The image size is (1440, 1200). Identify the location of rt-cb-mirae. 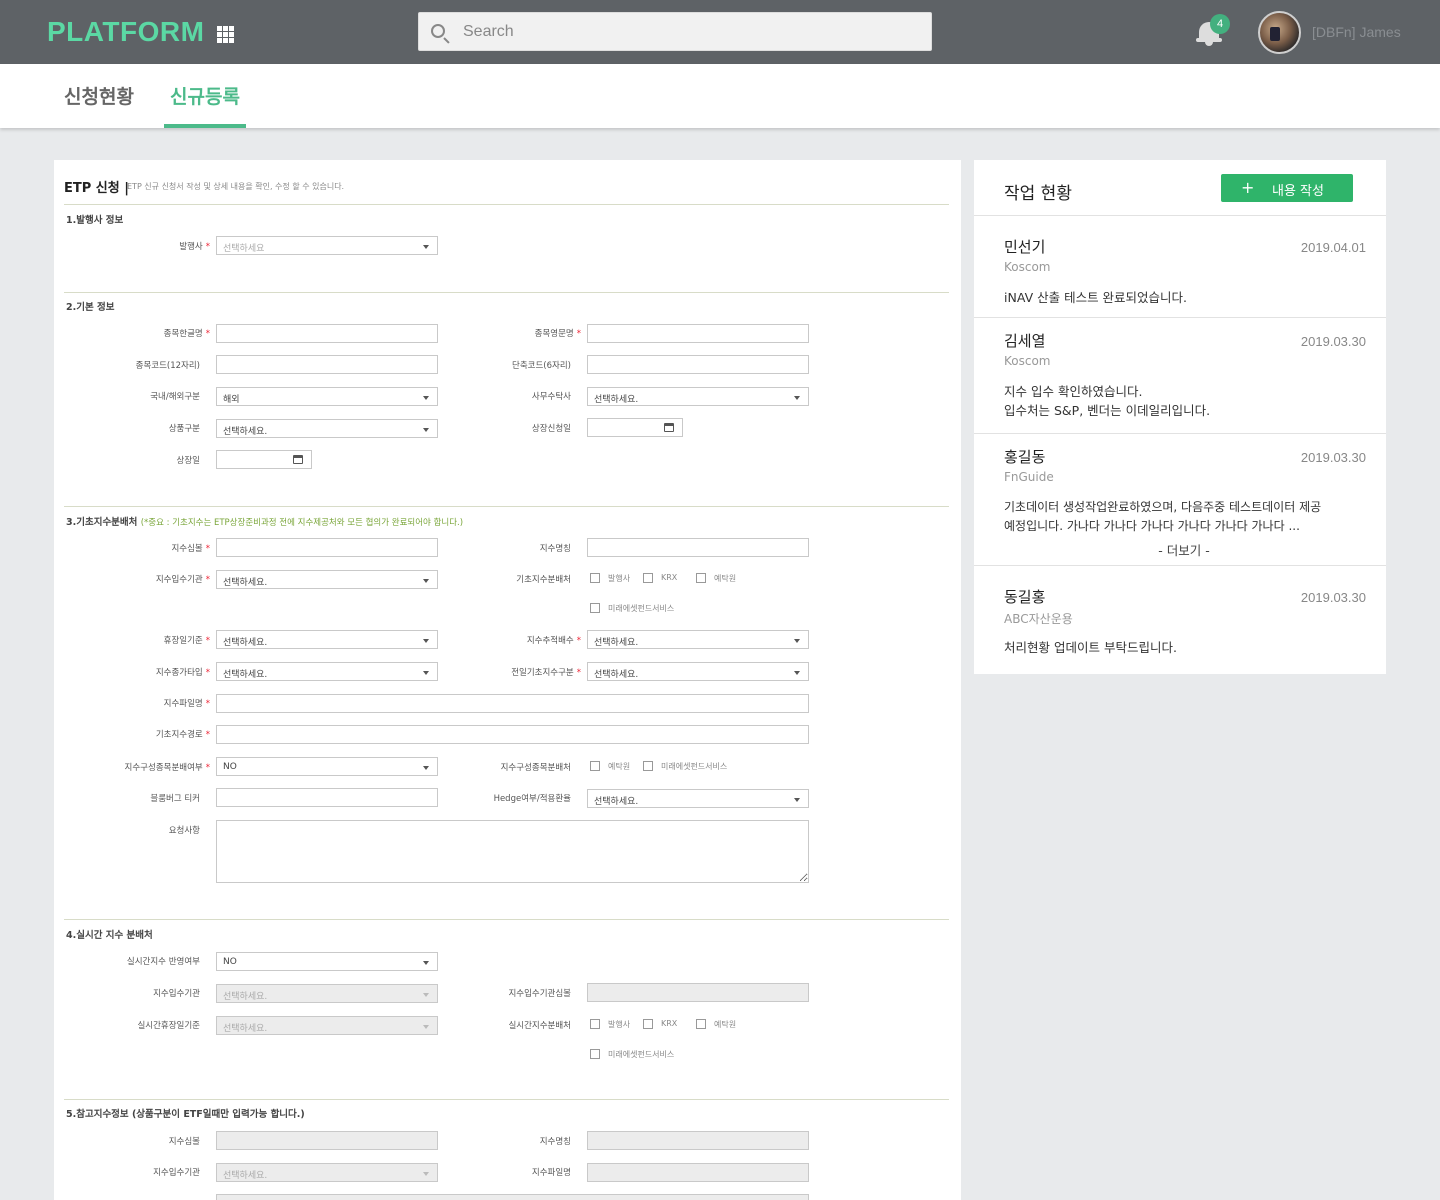
(595, 1054).